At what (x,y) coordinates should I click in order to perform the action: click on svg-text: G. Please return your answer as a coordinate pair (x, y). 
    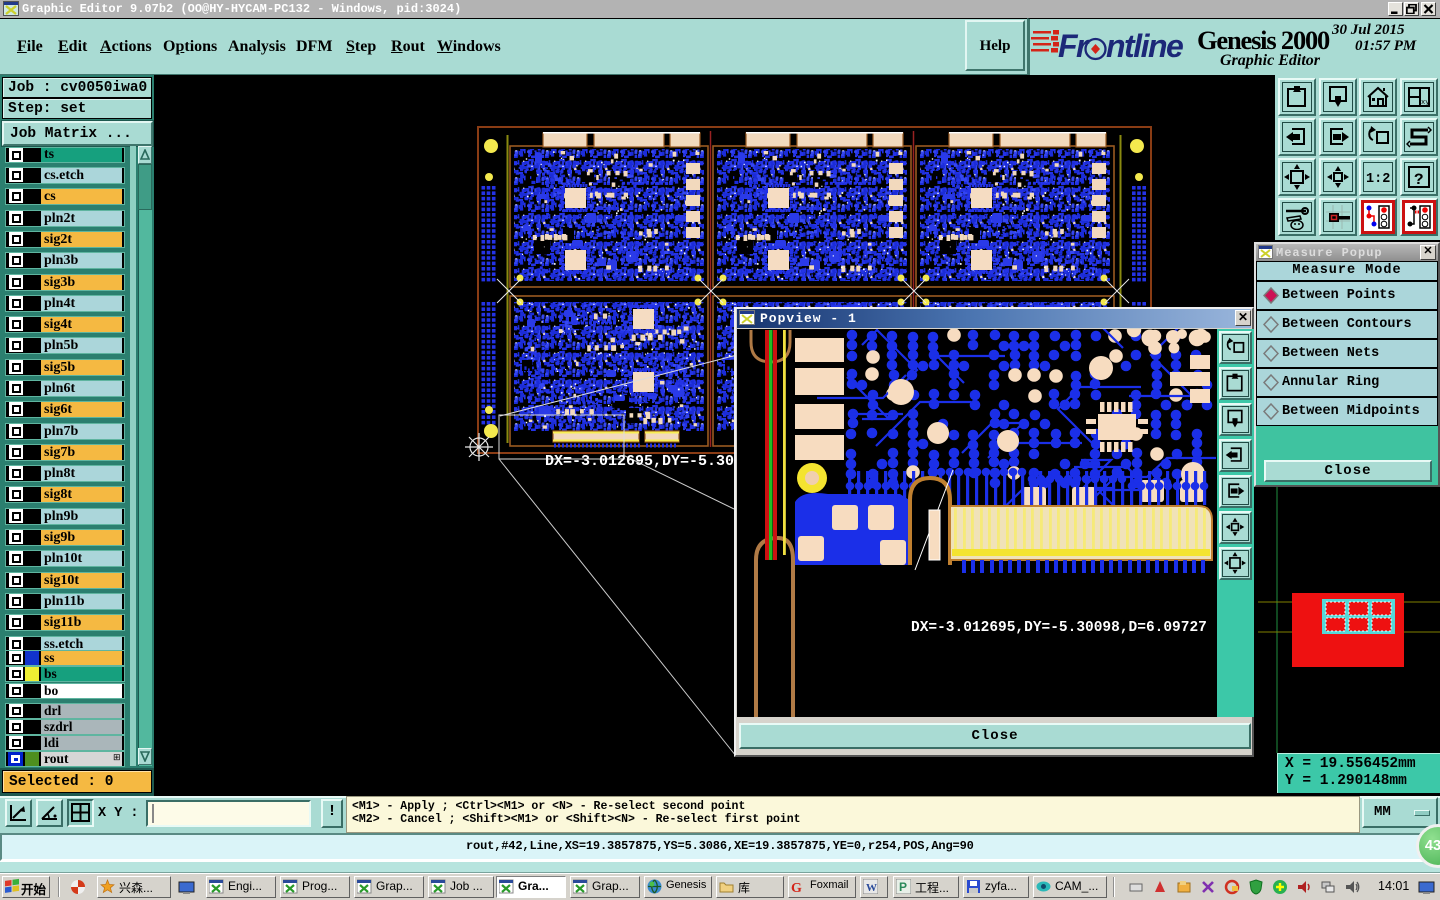
    Looking at the image, I should click on (796, 887).